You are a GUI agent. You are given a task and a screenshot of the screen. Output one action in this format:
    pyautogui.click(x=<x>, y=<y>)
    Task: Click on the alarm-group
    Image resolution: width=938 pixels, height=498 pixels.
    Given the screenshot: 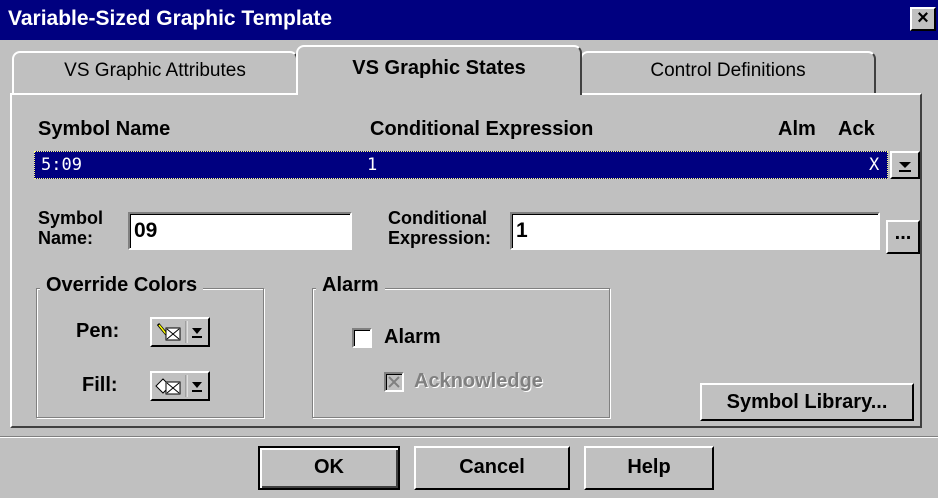 What is the action you would take?
    pyautogui.click(x=461, y=353)
    